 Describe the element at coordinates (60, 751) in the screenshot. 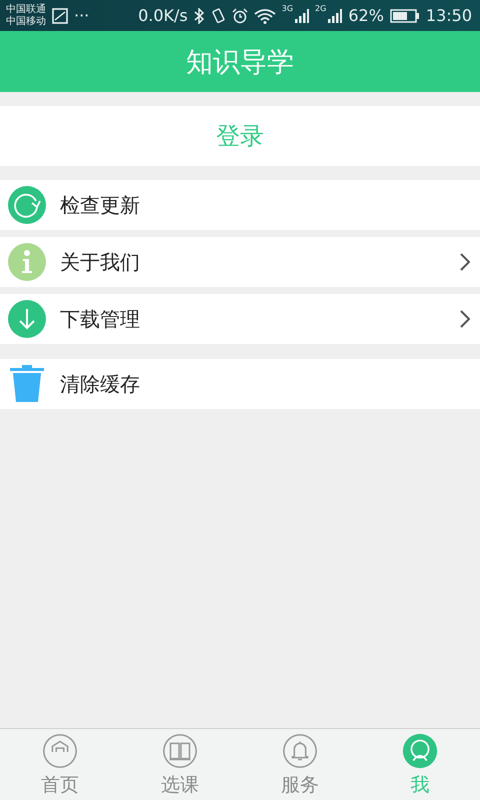

I see `home-icon` at that location.